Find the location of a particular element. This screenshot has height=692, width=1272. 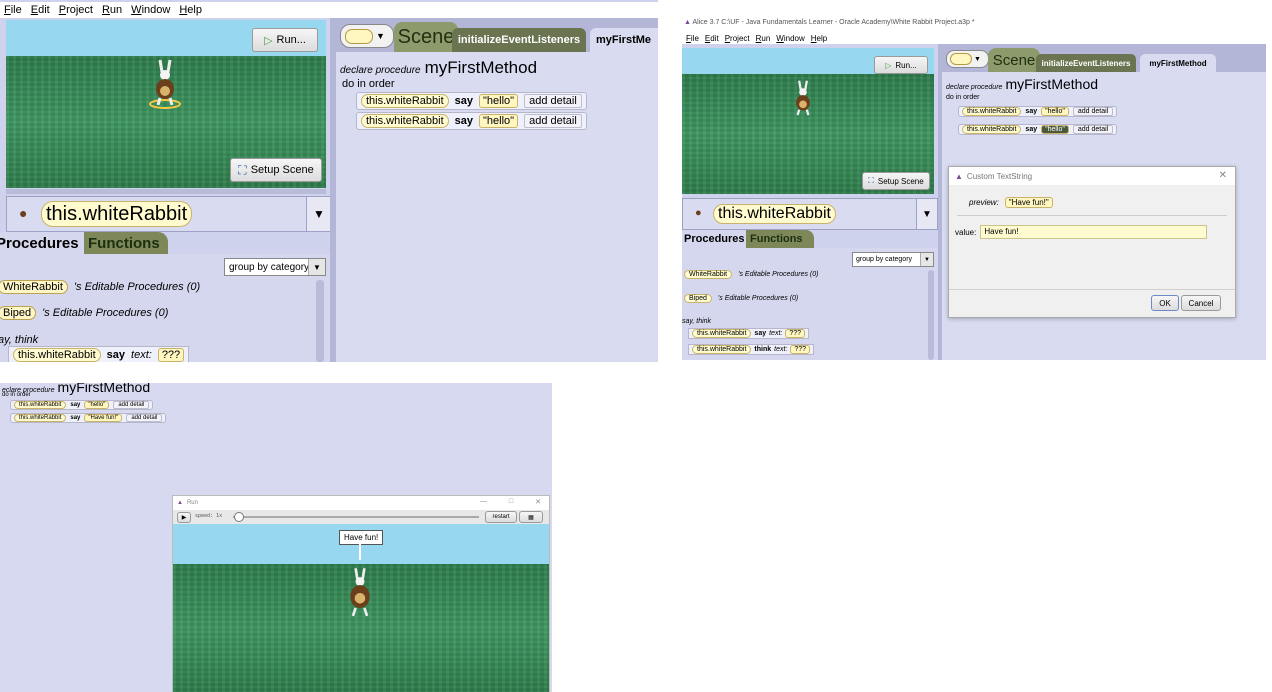

category-label: ay, think is located at coordinates (19, 340).